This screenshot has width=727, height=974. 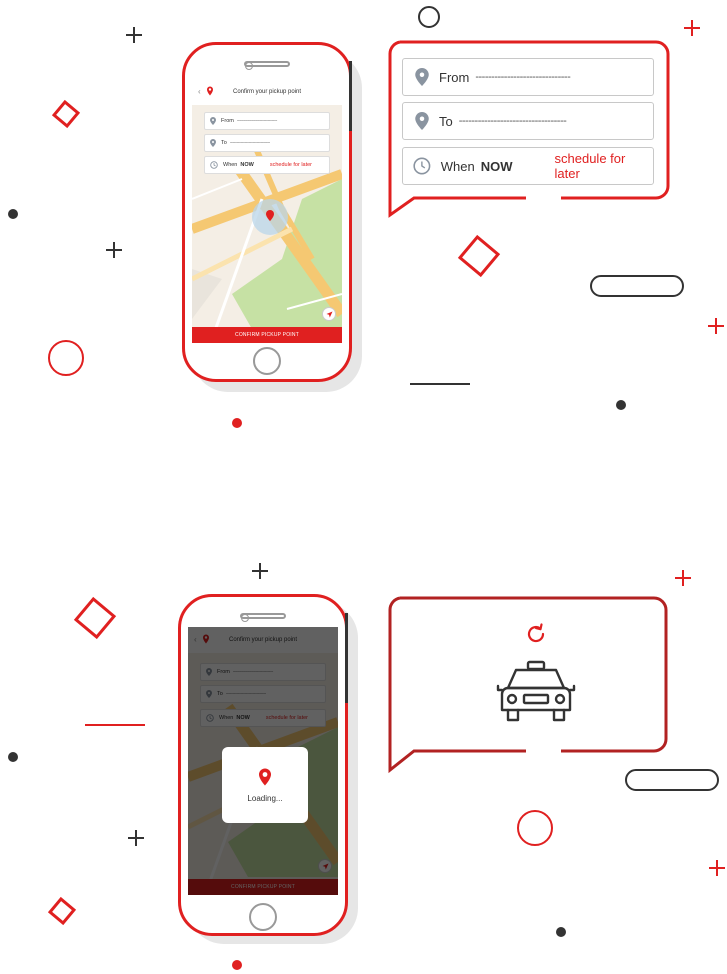 I want to click on logo-icon, so click(x=210, y=91).